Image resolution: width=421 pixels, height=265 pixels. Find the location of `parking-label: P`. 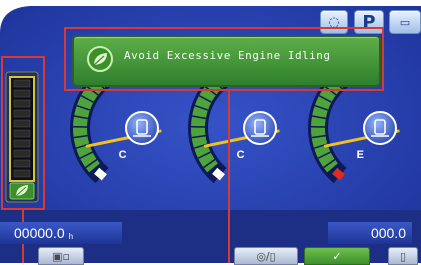

parking-label: P is located at coordinates (368, 22).